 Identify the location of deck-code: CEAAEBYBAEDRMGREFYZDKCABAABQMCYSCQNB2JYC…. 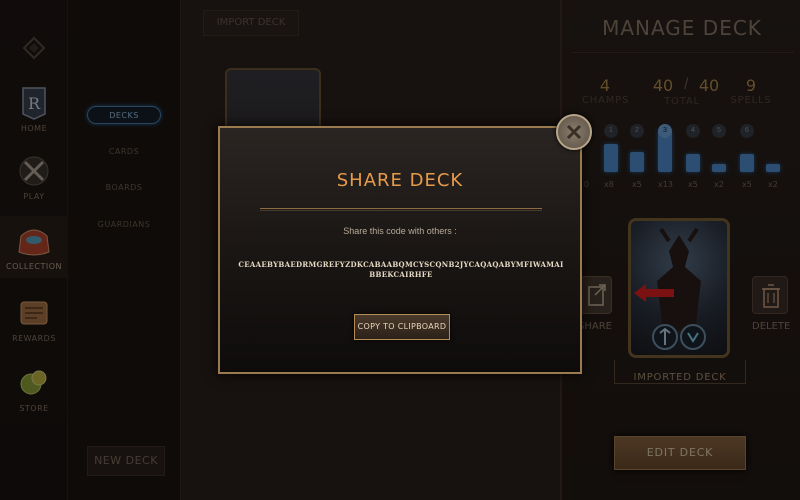
(401, 269).